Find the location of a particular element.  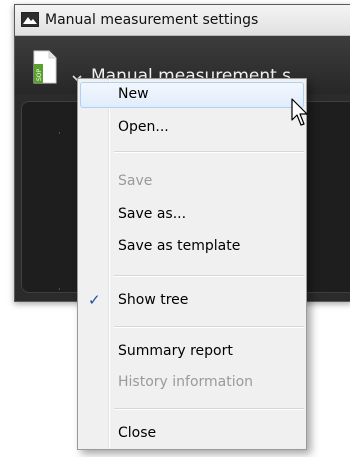

menu-item-history-information: History information is located at coordinates (192, 383).